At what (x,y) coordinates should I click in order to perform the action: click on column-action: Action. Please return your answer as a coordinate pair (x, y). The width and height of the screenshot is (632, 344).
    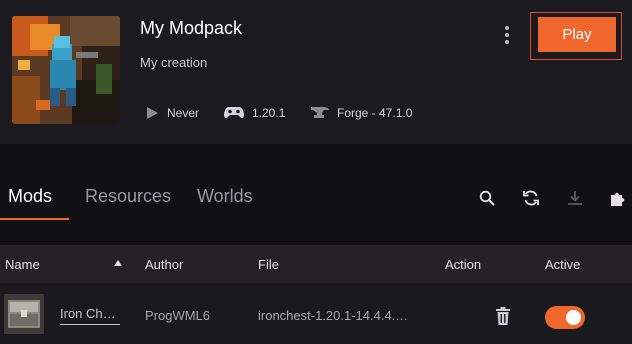
    Looking at the image, I should click on (463, 264).